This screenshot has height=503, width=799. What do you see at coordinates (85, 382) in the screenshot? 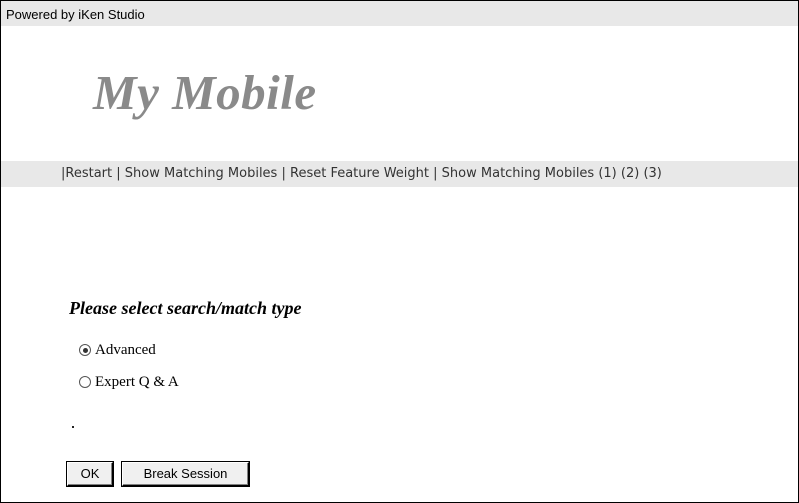
I see `radio-expert-qa` at bounding box center [85, 382].